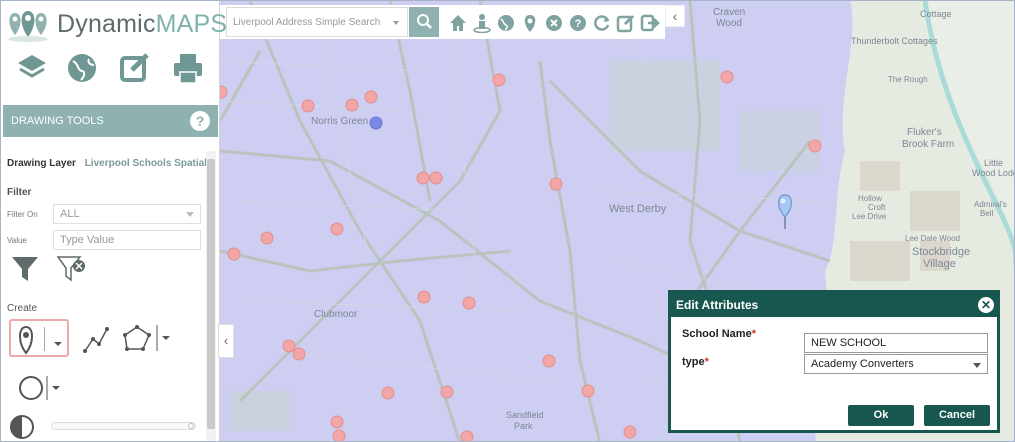  I want to click on layers-icon, so click(32, 68).